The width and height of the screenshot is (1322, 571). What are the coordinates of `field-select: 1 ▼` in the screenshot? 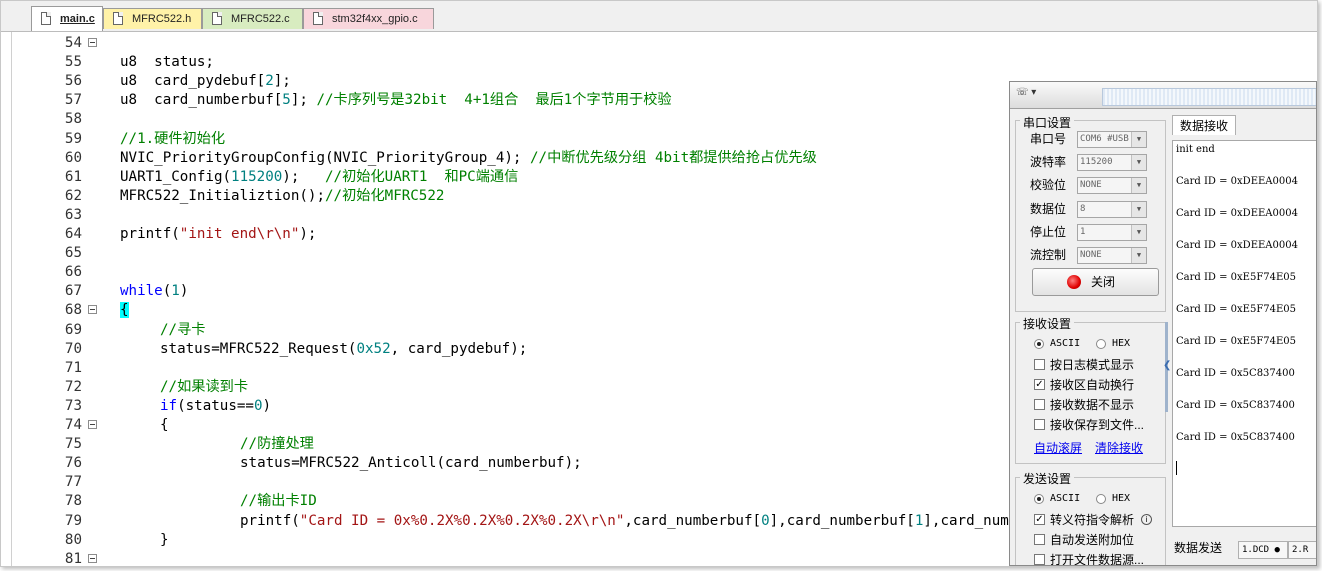 It's located at (1112, 232).